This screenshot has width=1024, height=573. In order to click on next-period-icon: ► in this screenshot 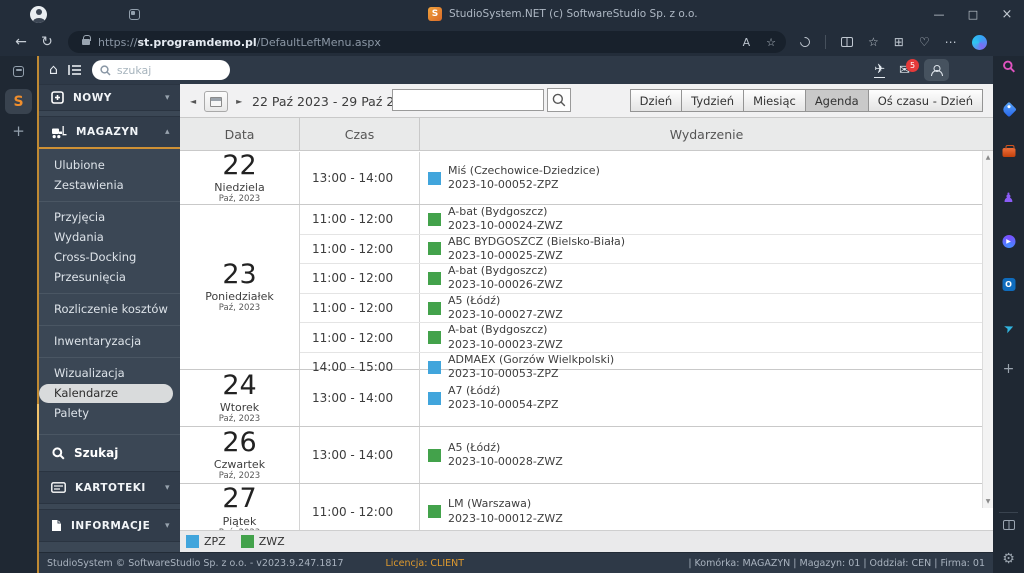, I will do `click(239, 101)`.